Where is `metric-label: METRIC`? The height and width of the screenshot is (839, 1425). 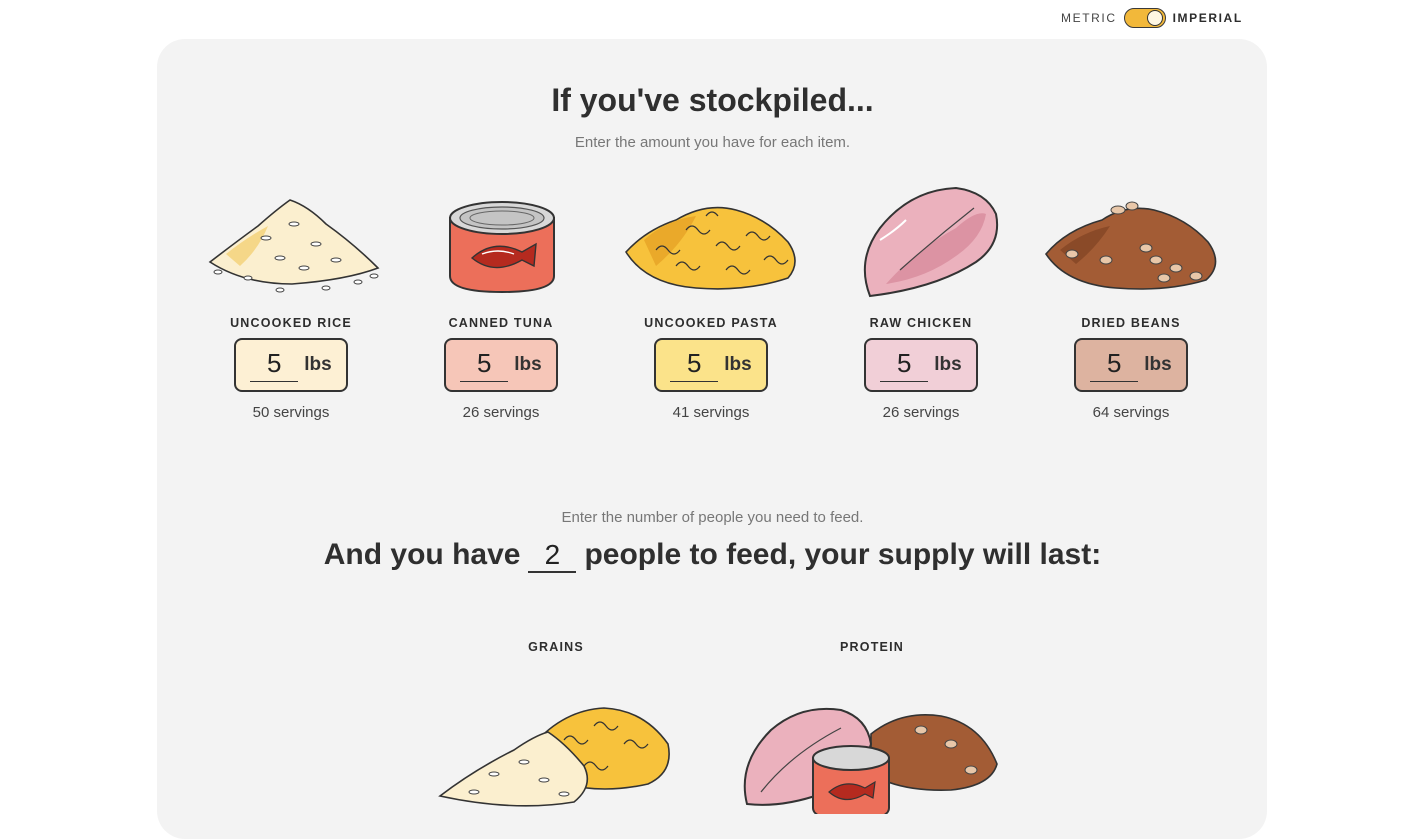
metric-label: METRIC is located at coordinates (1089, 18).